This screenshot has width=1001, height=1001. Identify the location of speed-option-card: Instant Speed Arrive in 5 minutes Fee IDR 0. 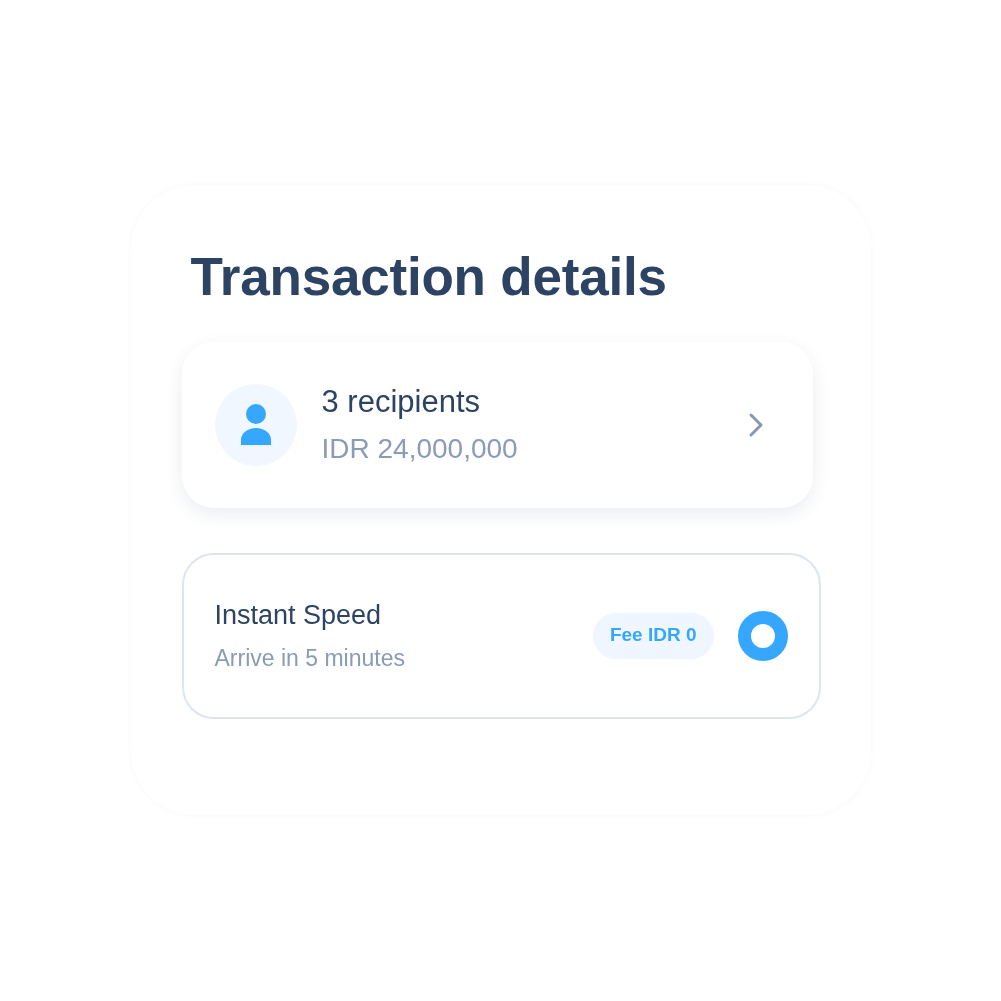
(501, 635).